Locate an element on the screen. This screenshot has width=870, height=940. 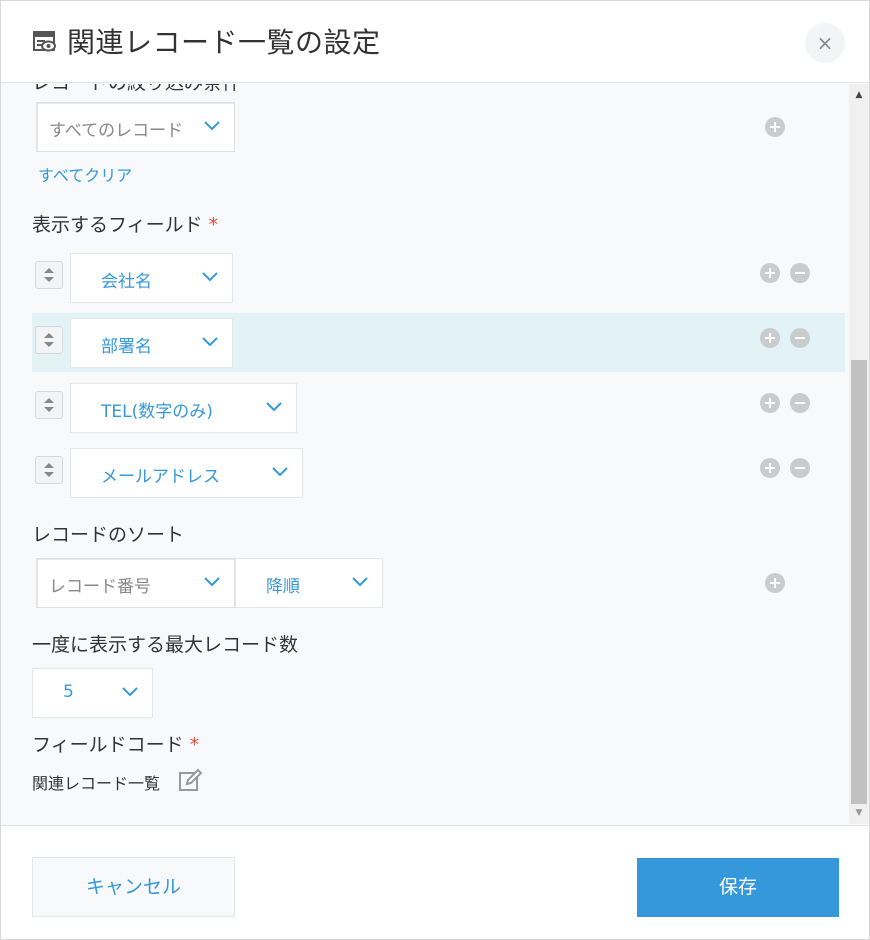
display-fields-label: 表示するフィールド * is located at coordinates (125, 223).